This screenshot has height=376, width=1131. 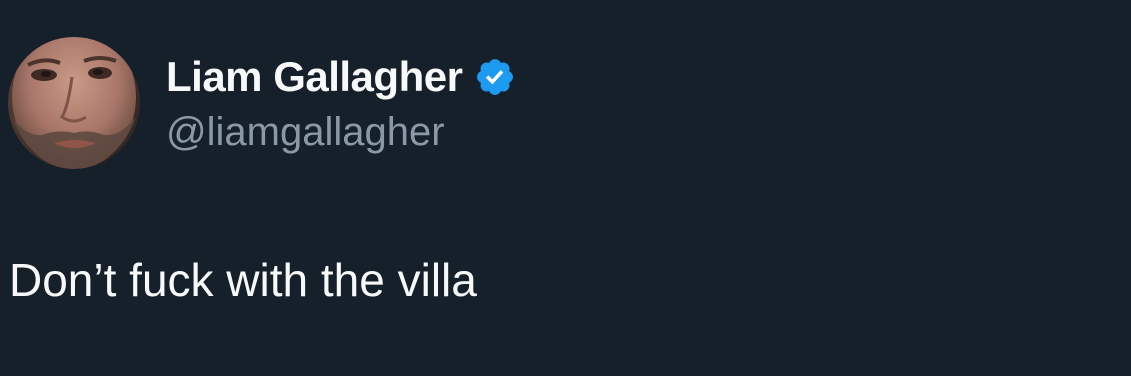 I want to click on author-name-row: Liam Gallagher, so click(x=341, y=77).